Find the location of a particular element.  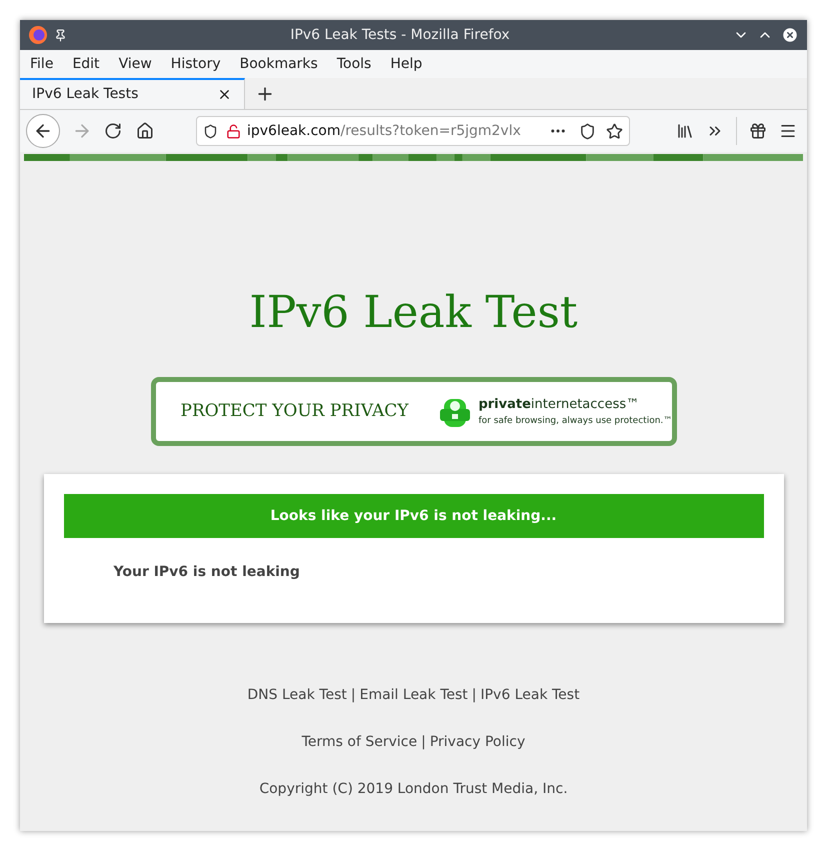

gift-icon is located at coordinates (758, 131).